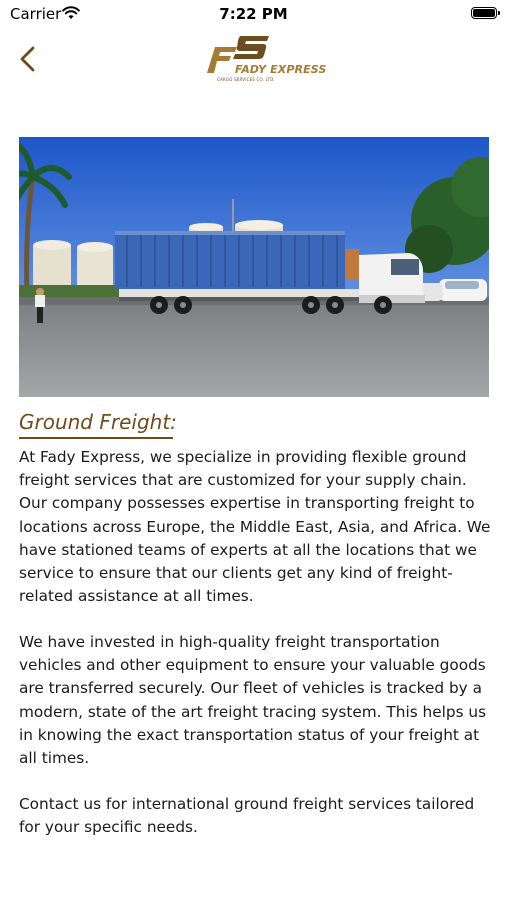 The width and height of the screenshot is (507, 900). Describe the element at coordinates (246, 79) in the screenshot. I see `logo-subtitle: CARGO SERVICES CO. LTD.` at that location.